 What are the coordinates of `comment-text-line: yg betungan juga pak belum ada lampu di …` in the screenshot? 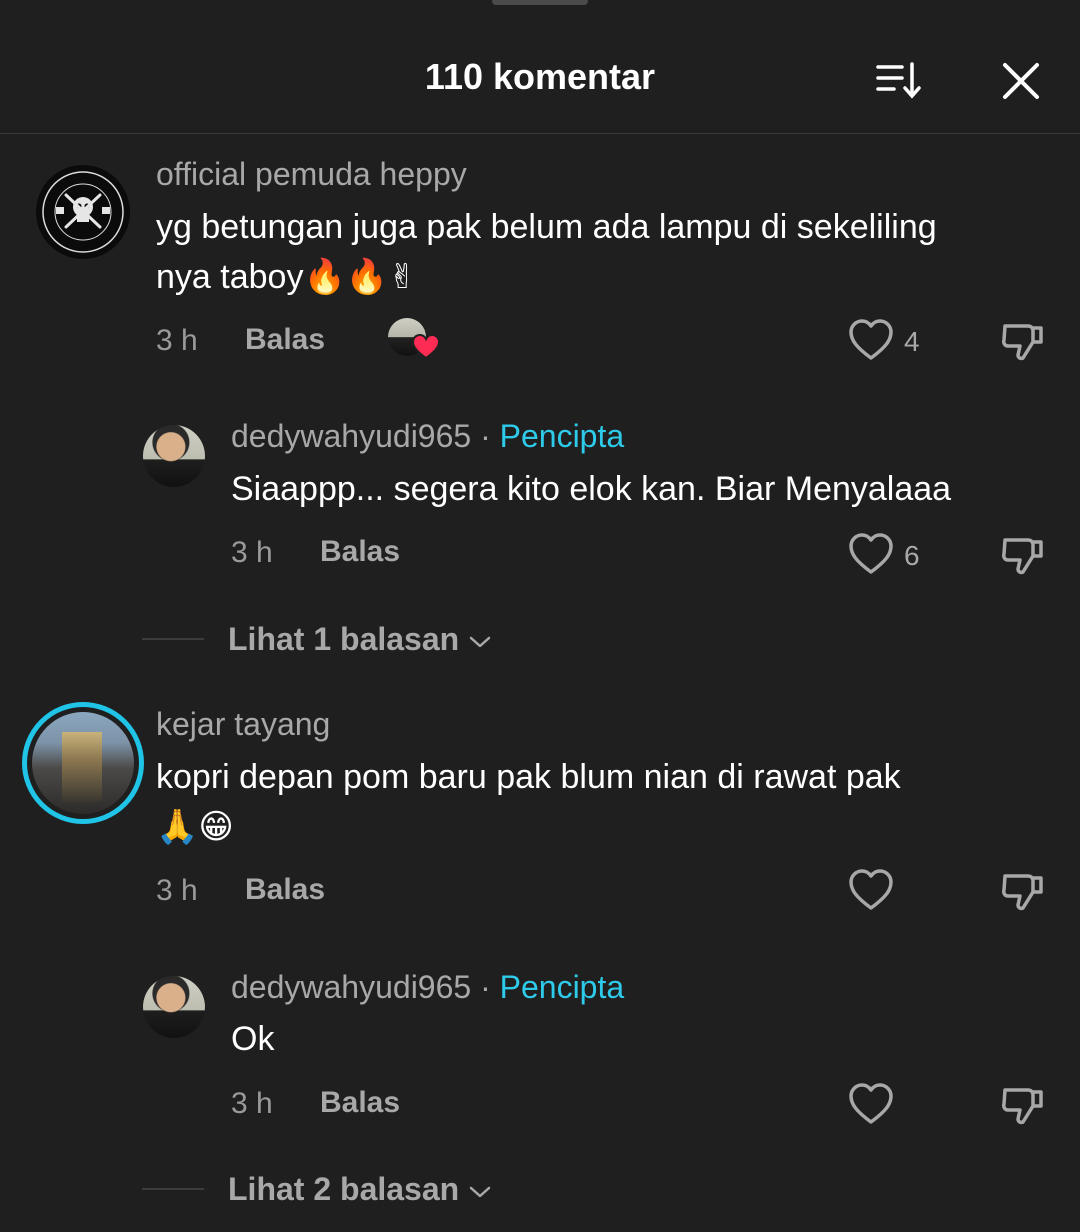 It's located at (546, 227).